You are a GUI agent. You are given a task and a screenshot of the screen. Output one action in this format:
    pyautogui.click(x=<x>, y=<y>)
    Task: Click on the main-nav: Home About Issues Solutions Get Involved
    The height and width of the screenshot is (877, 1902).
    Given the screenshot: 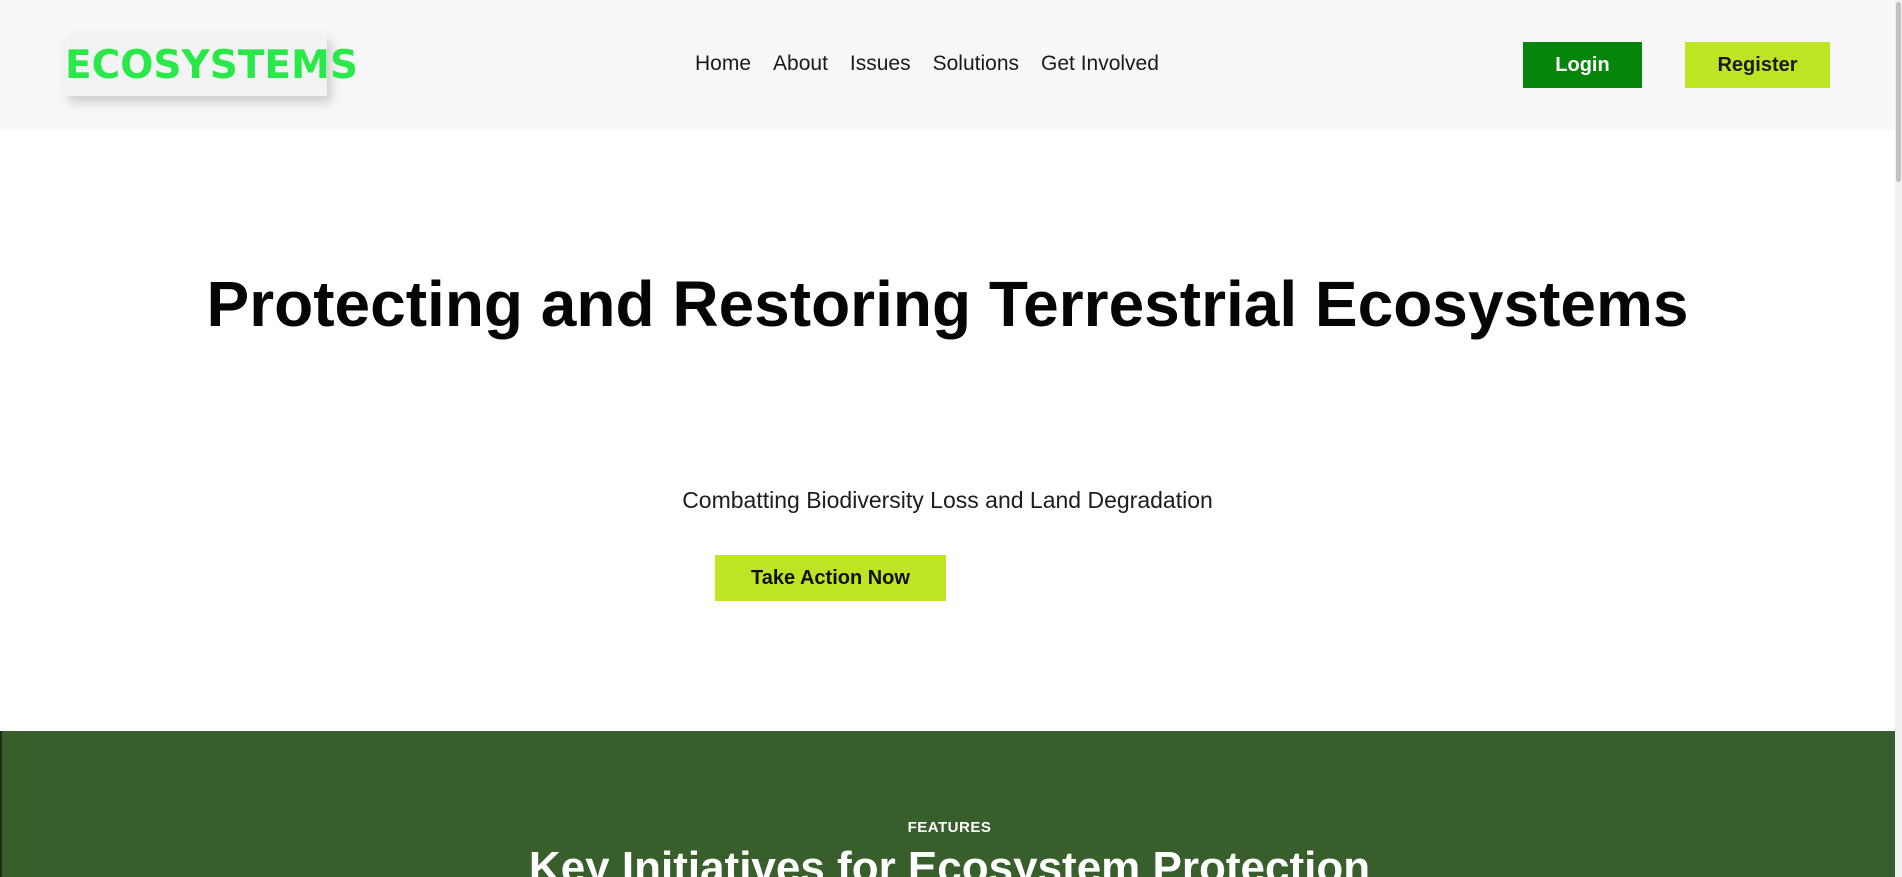 What is the action you would take?
    pyautogui.click(x=938, y=64)
    